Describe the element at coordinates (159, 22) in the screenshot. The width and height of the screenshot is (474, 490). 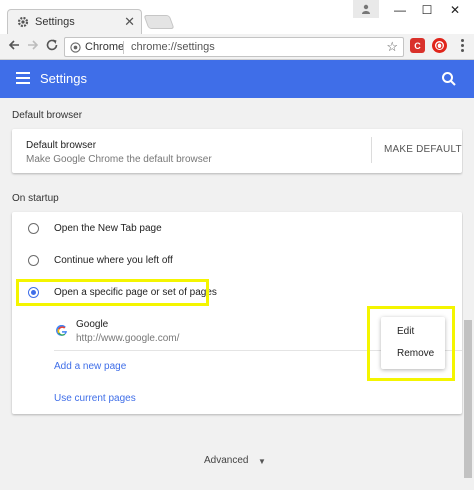
I see `new-tab-button` at that location.